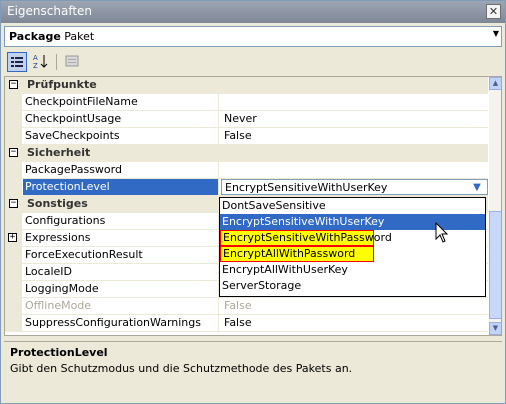  What do you see at coordinates (12, 237) in the screenshot?
I see `expand-icon: +` at bounding box center [12, 237].